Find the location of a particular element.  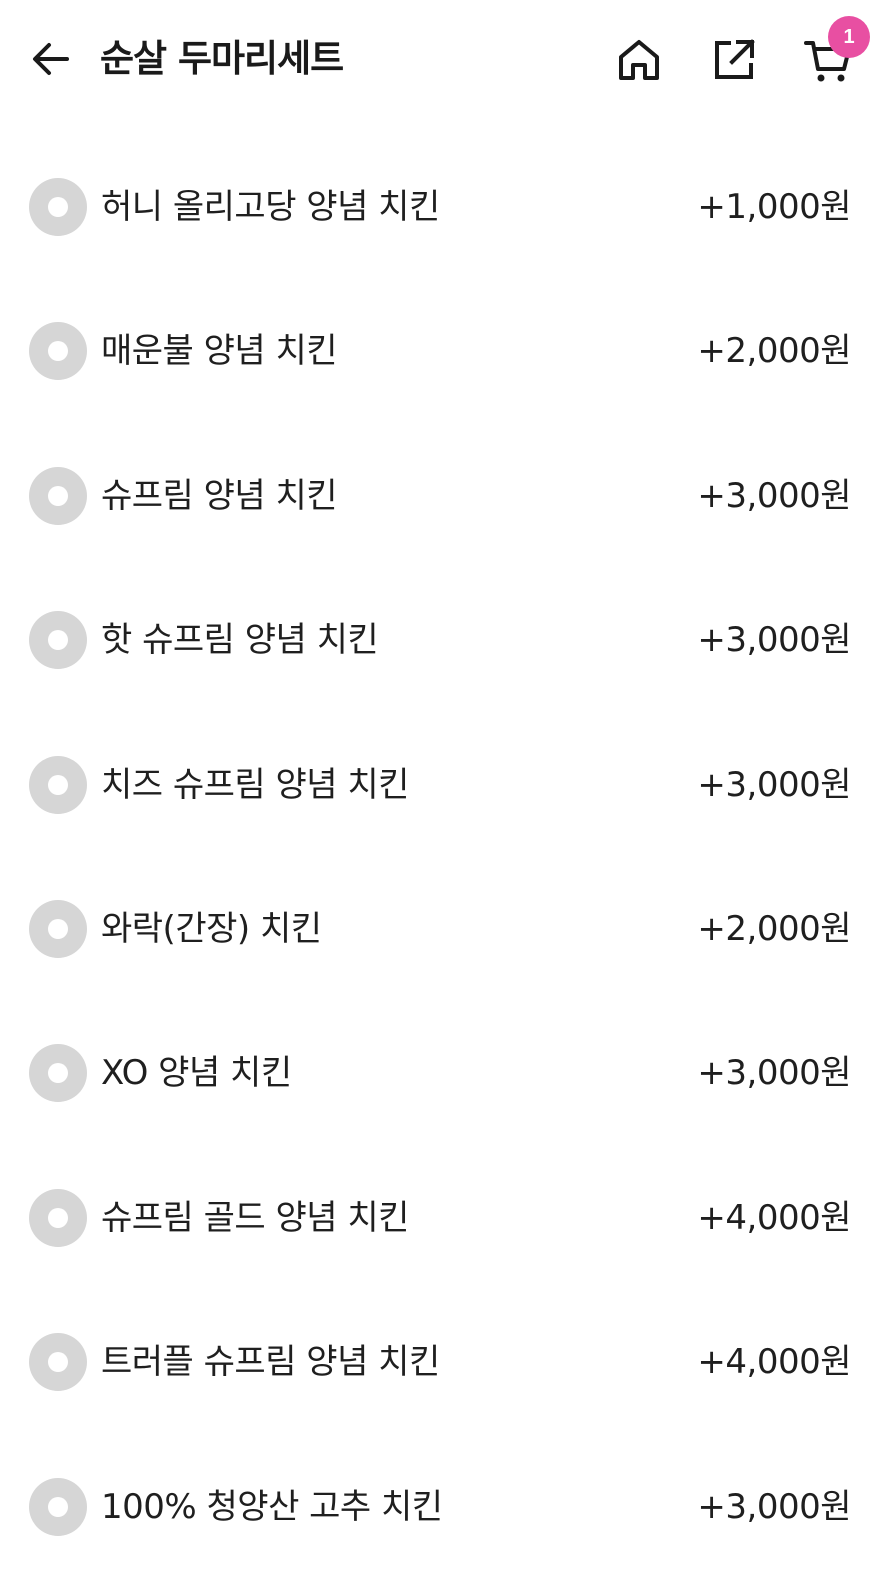

page-title: 순살 두마리세트 is located at coordinates (222, 58).